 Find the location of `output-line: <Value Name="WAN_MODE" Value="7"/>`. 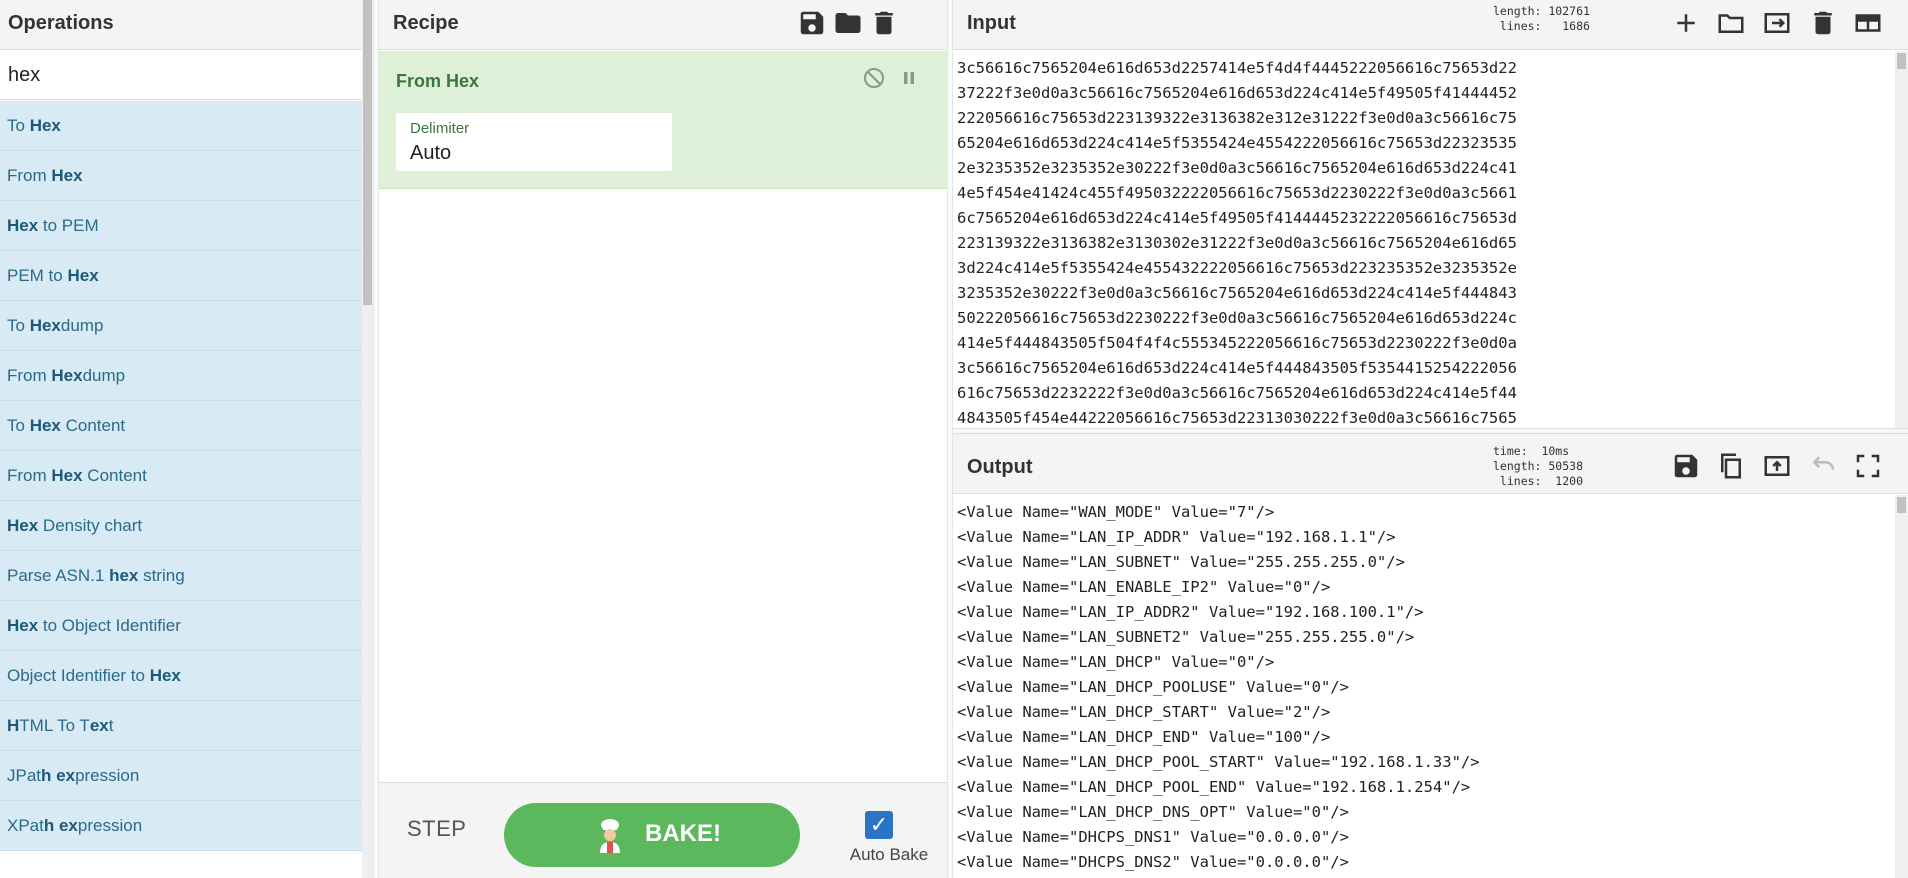

output-line: <Value Name="WAN_MODE" Value="7"/> is located at coordinates (1116, 512).